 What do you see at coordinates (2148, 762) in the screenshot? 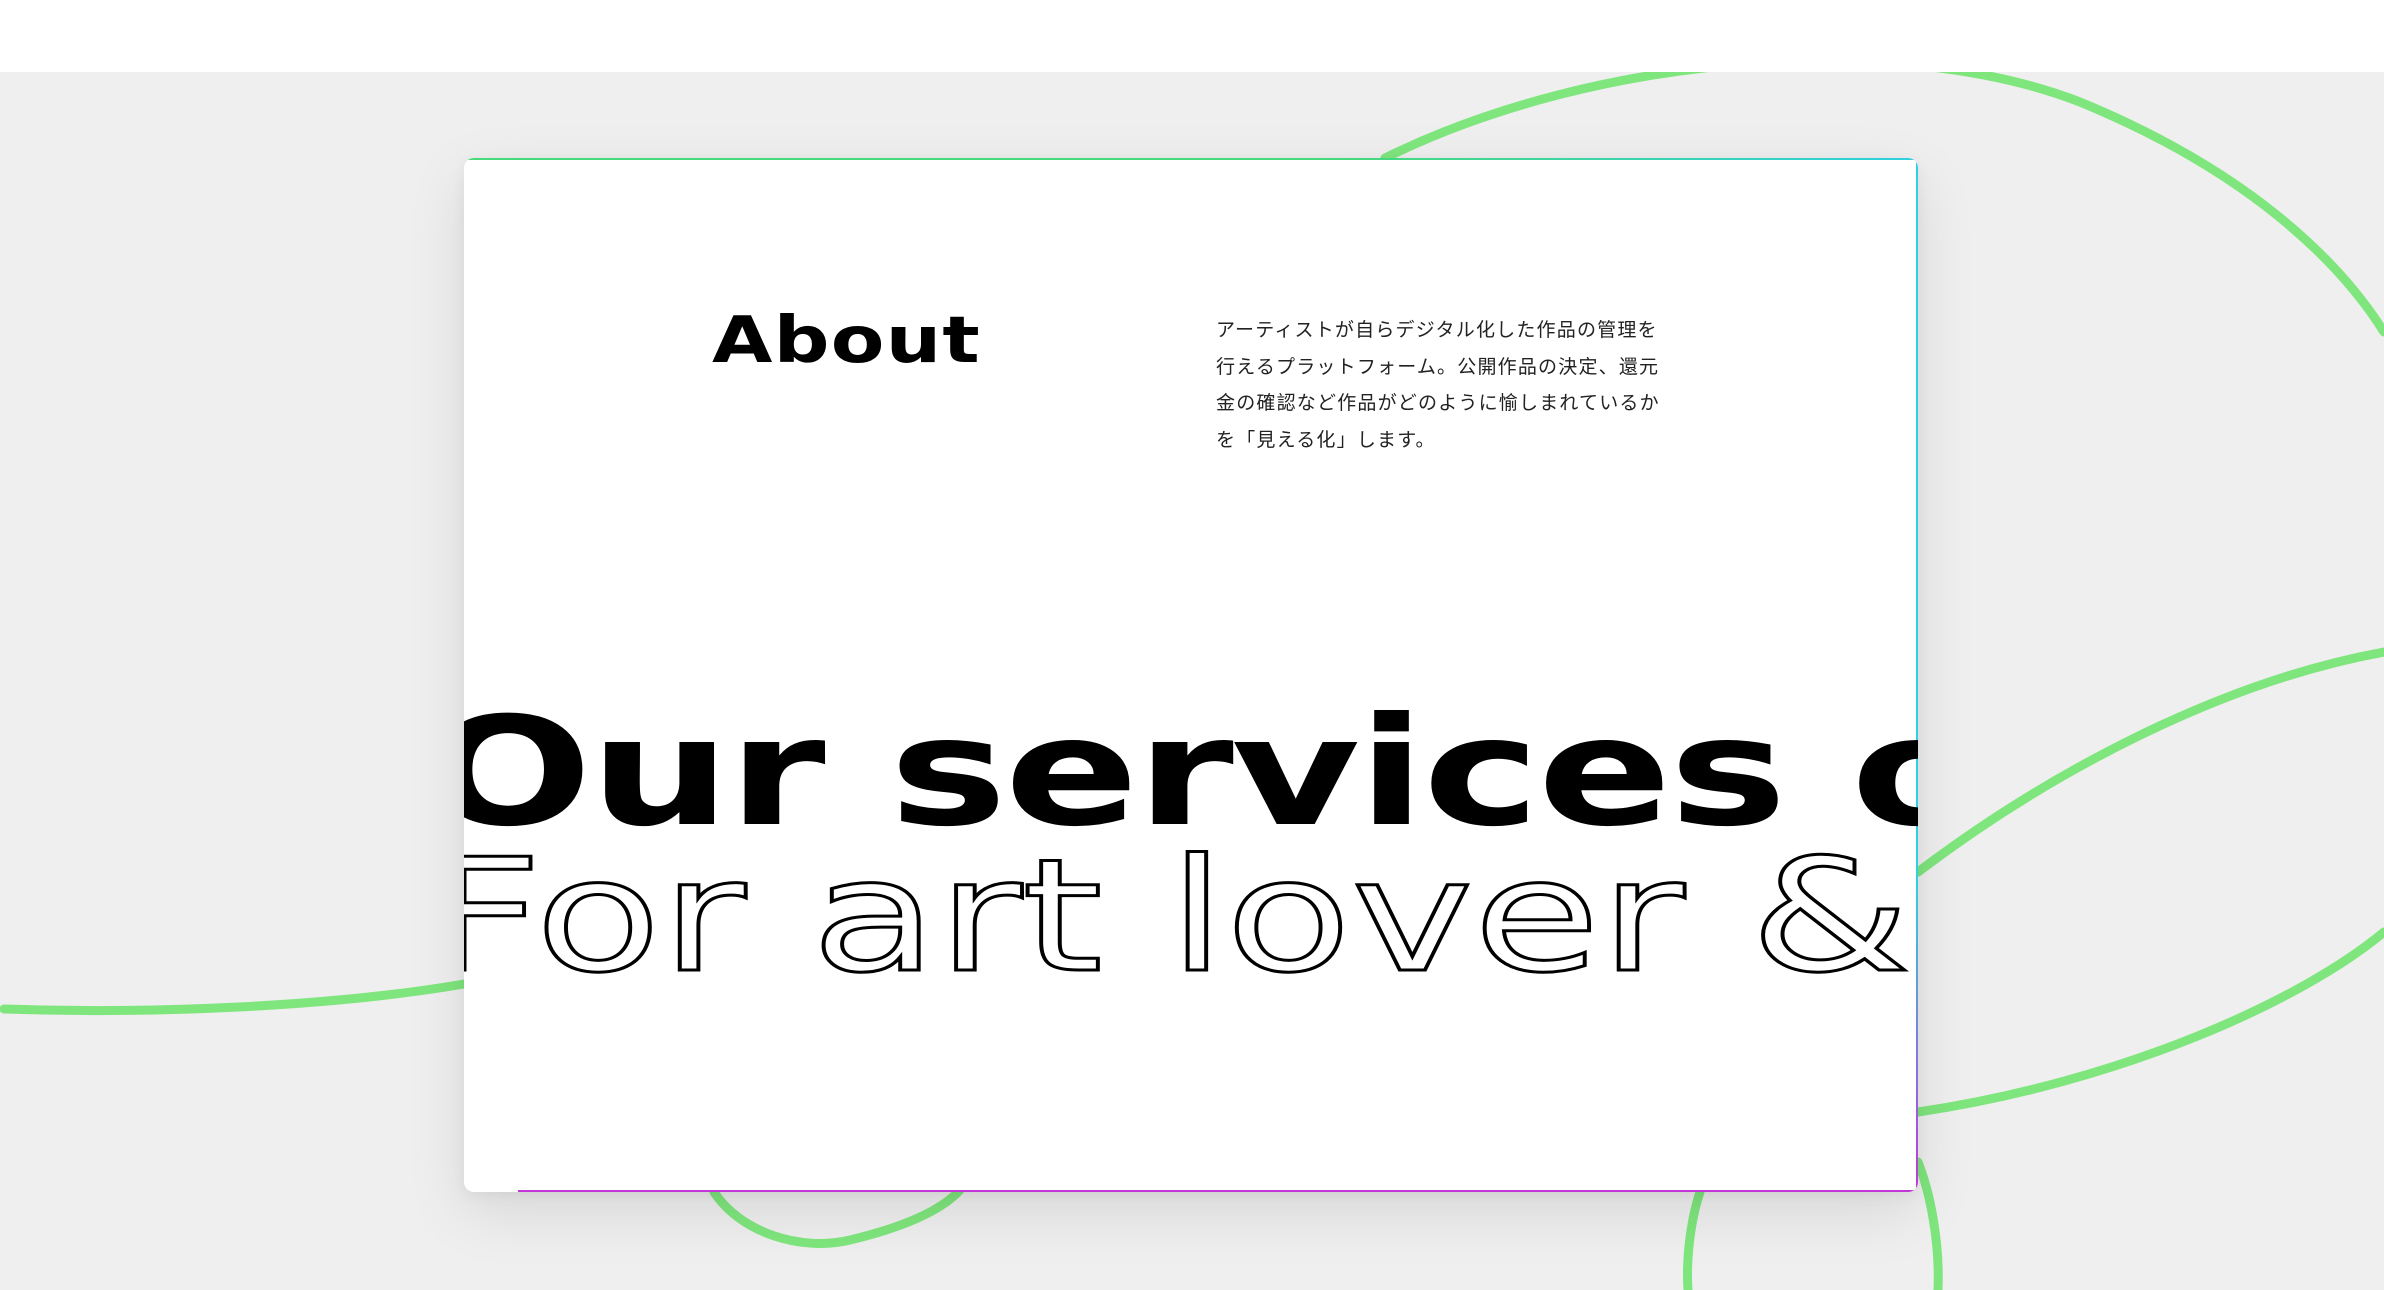
I see `curve-right-swoop` at bounding box center [2148, 762].